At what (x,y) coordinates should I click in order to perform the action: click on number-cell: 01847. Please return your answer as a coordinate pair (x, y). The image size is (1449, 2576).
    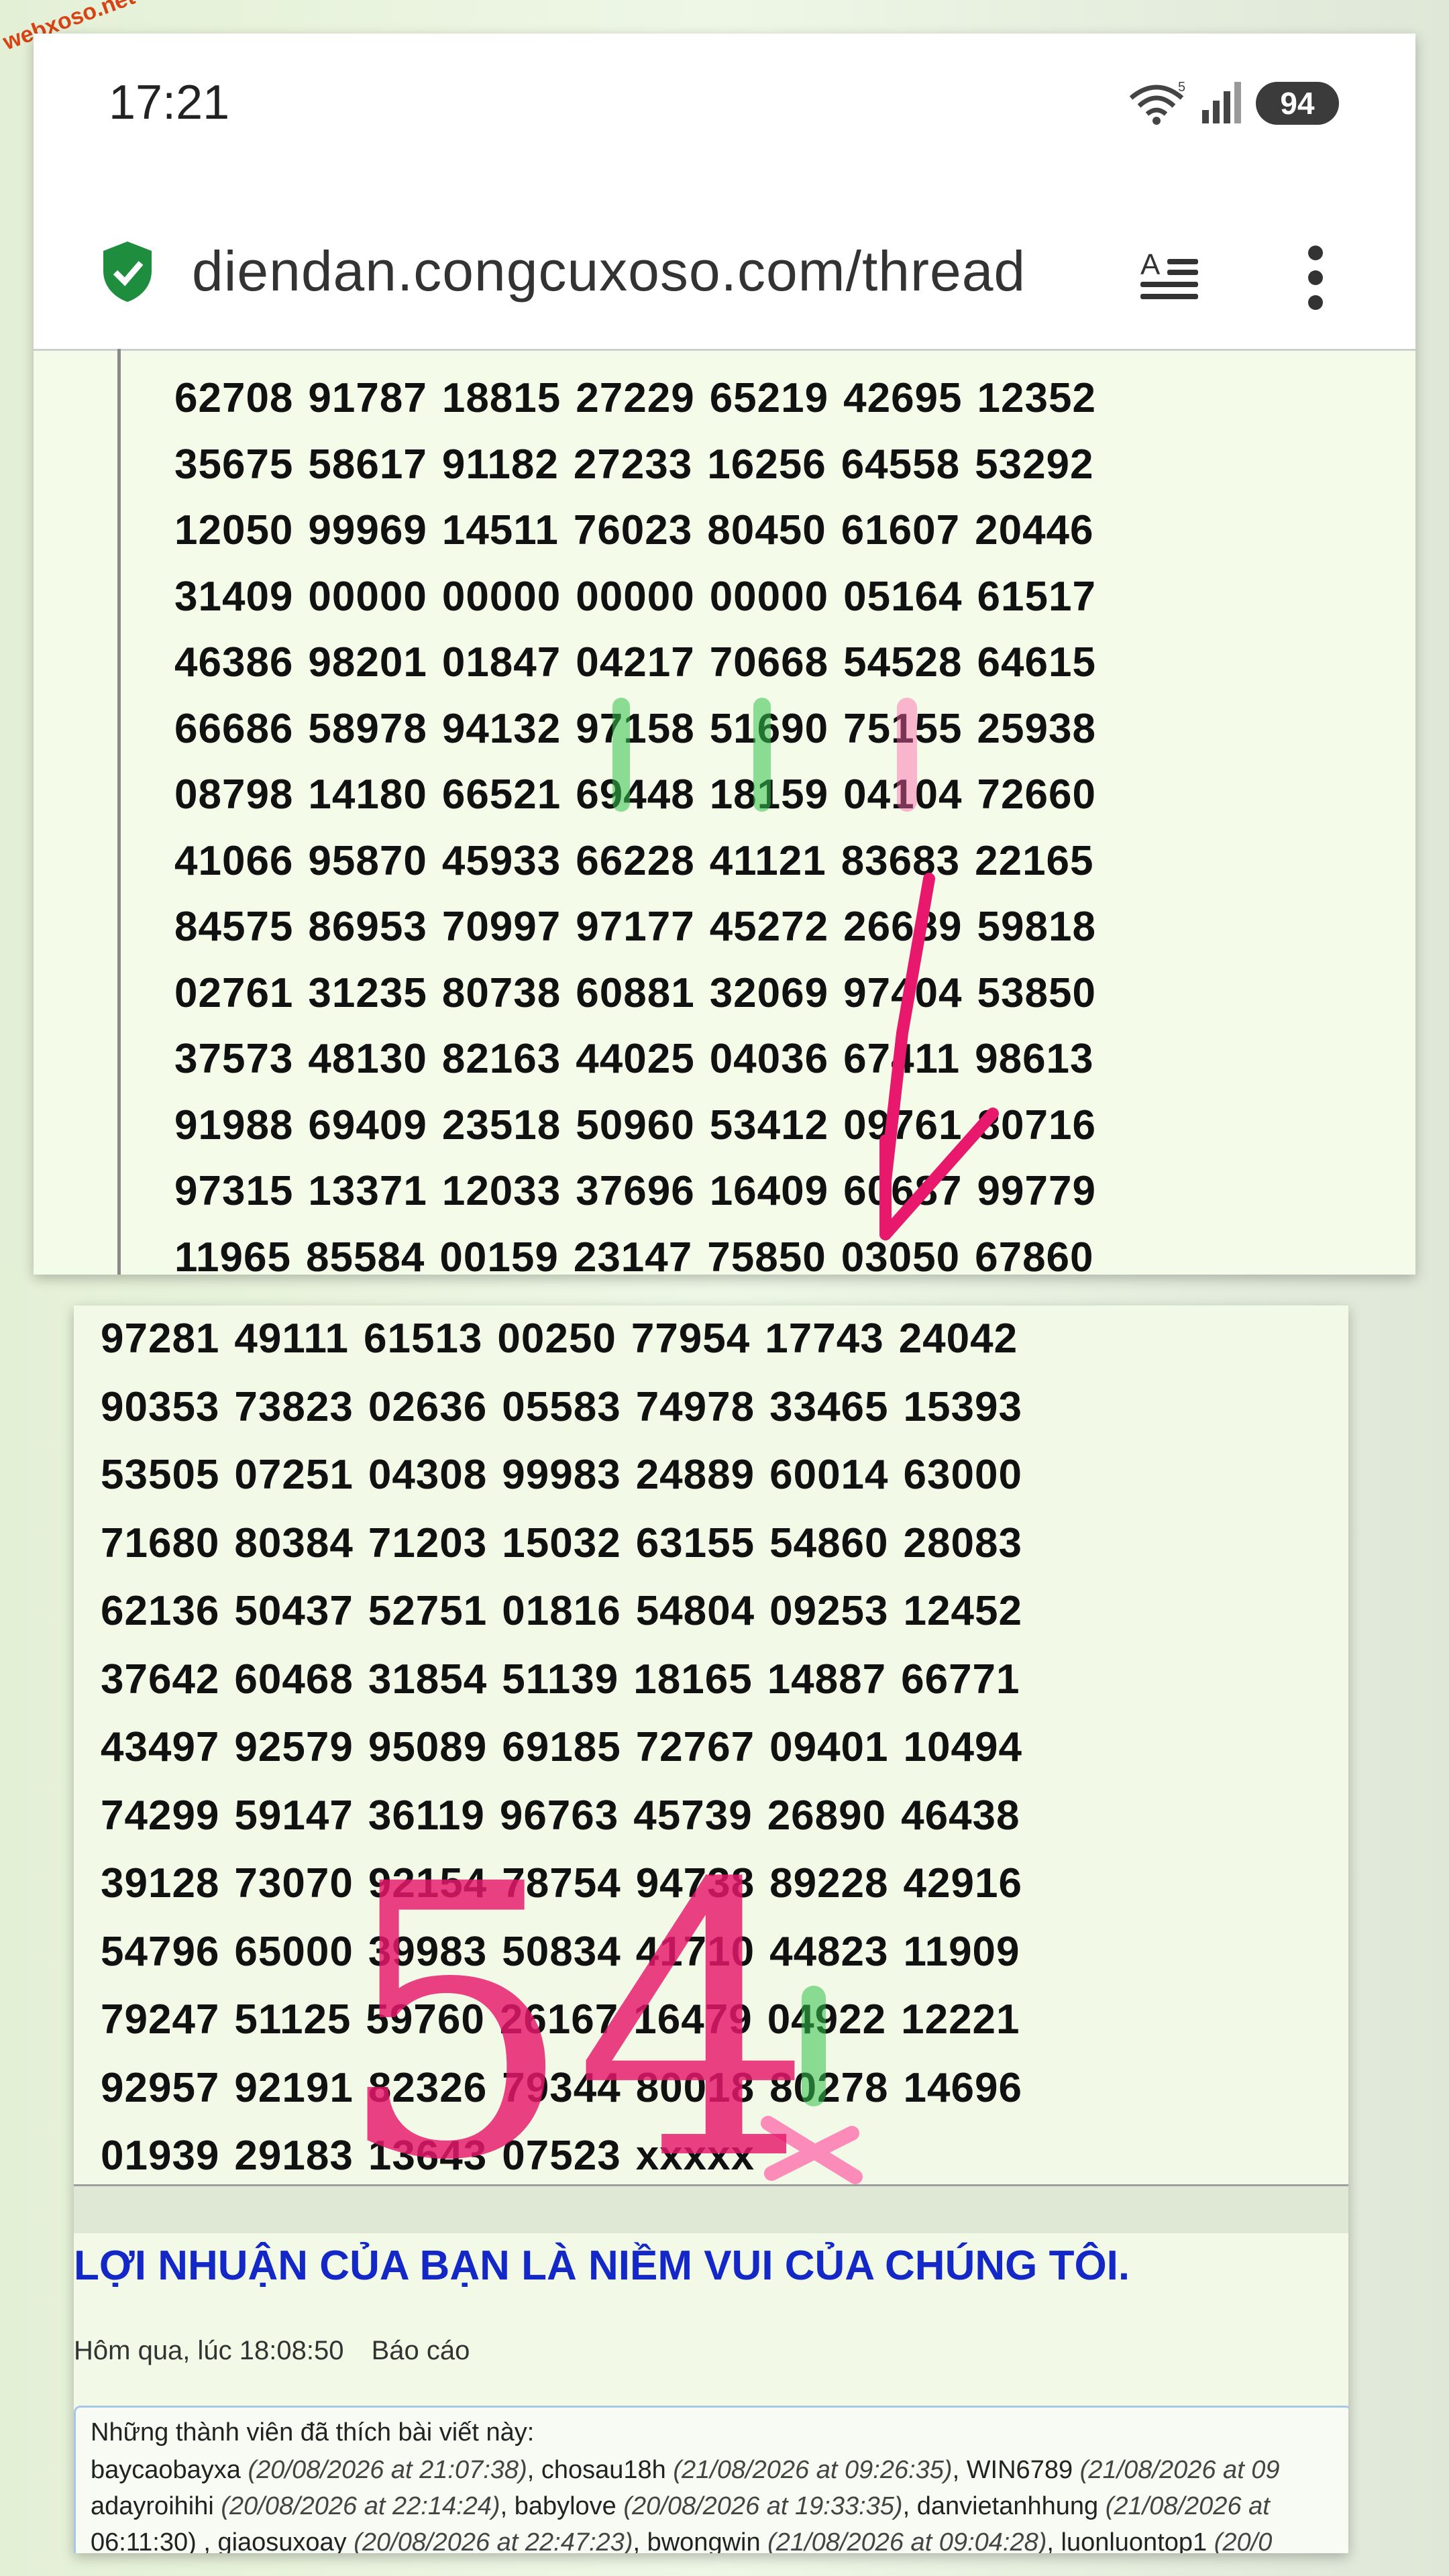
    Looking at the image, I should click on (501, 662).